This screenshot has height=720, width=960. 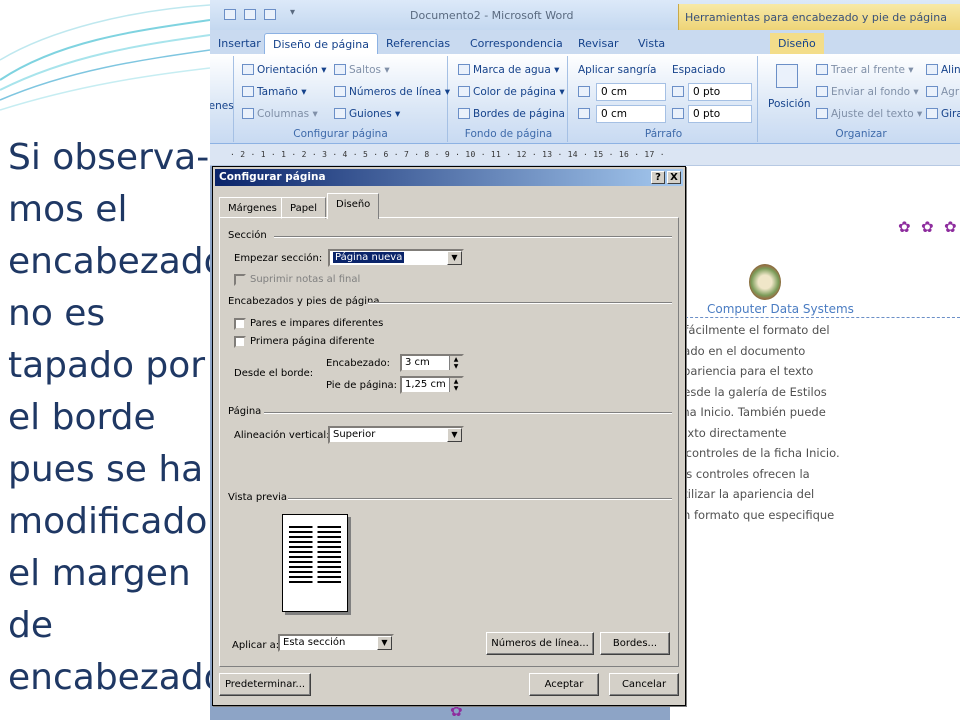 What do you see at coordinates (743, 473) in the screenshot?
I see `body-line: los controles ofrecen la` at bounding box center [743, 473].